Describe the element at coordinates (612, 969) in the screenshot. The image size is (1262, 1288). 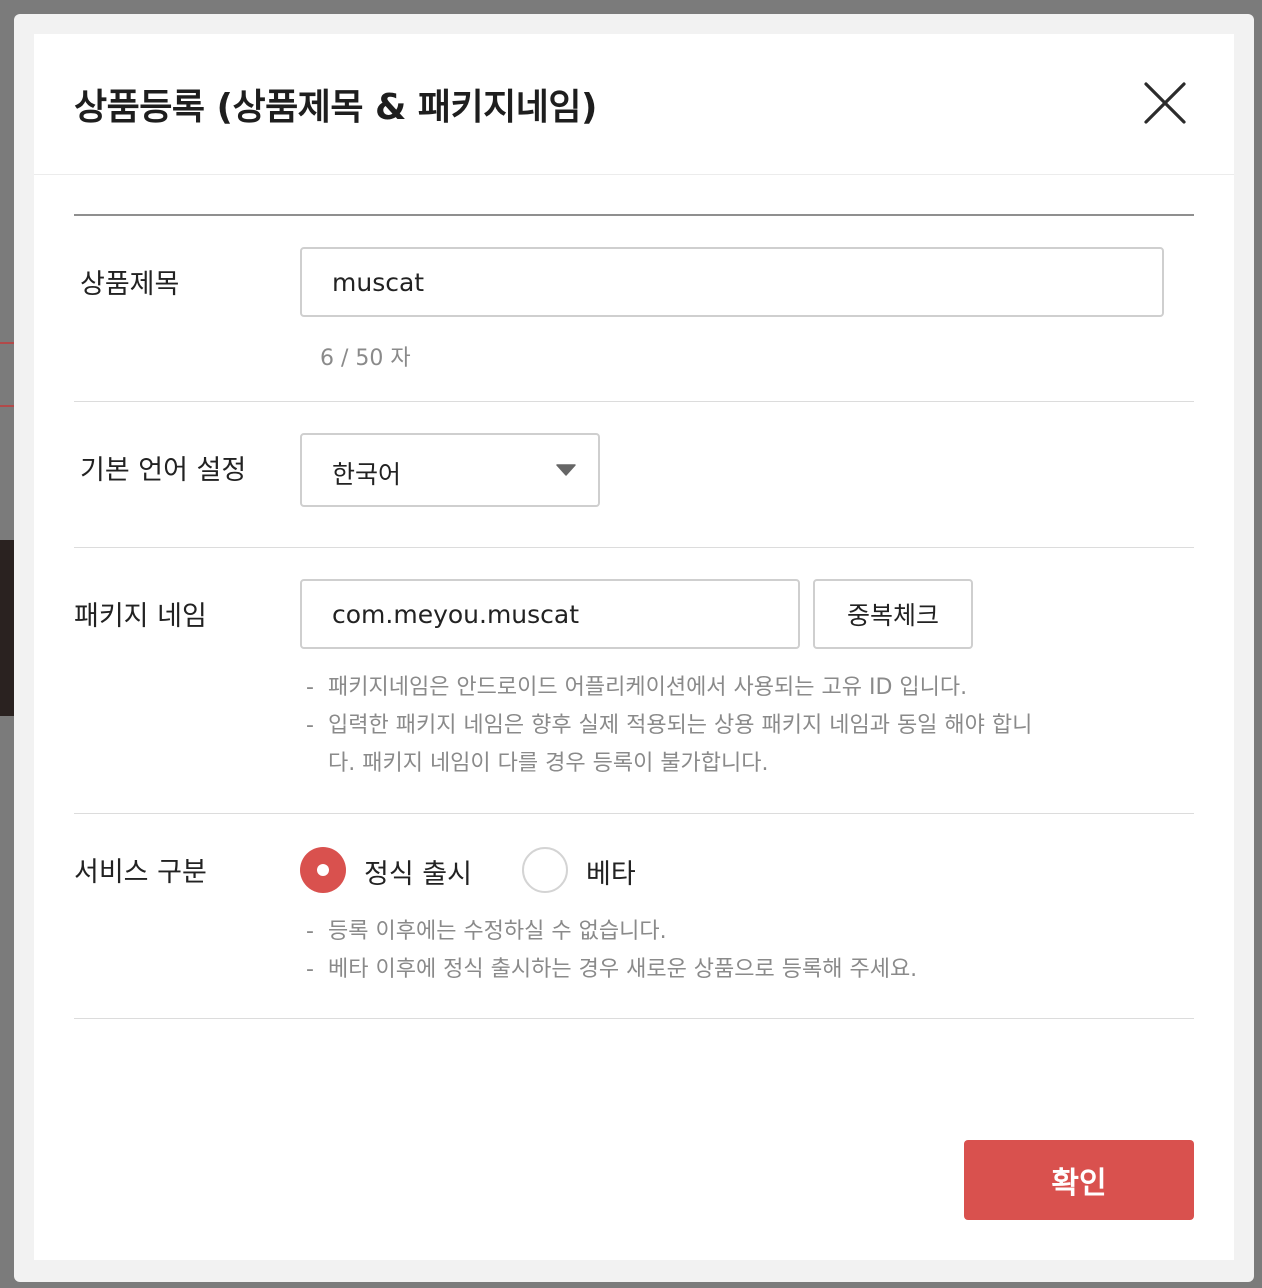
I see `service-type-note: - 베타 이후에 정식 출시하는 경우 새로운 상품으로 등록해 주세요.` at that location.